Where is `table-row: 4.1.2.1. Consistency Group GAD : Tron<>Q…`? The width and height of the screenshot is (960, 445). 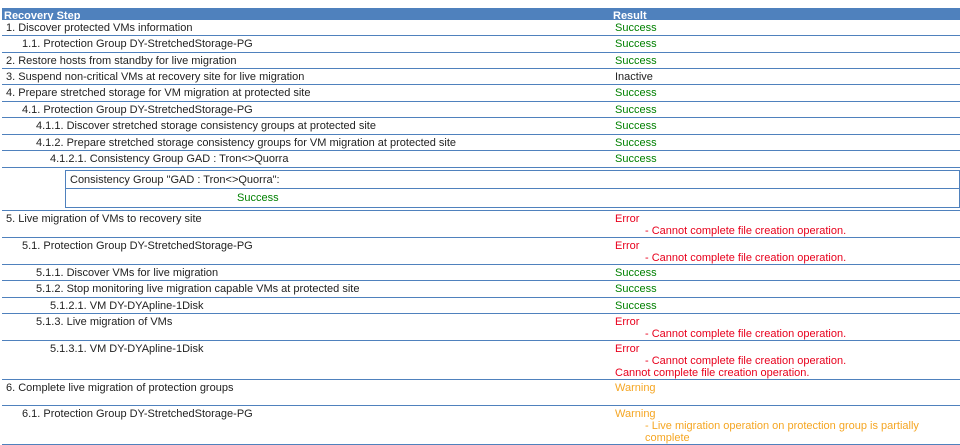 table-row: 4.1.2.1. Consistency Group GAD : Tron<>Q… is located at coordinates (481, 159).